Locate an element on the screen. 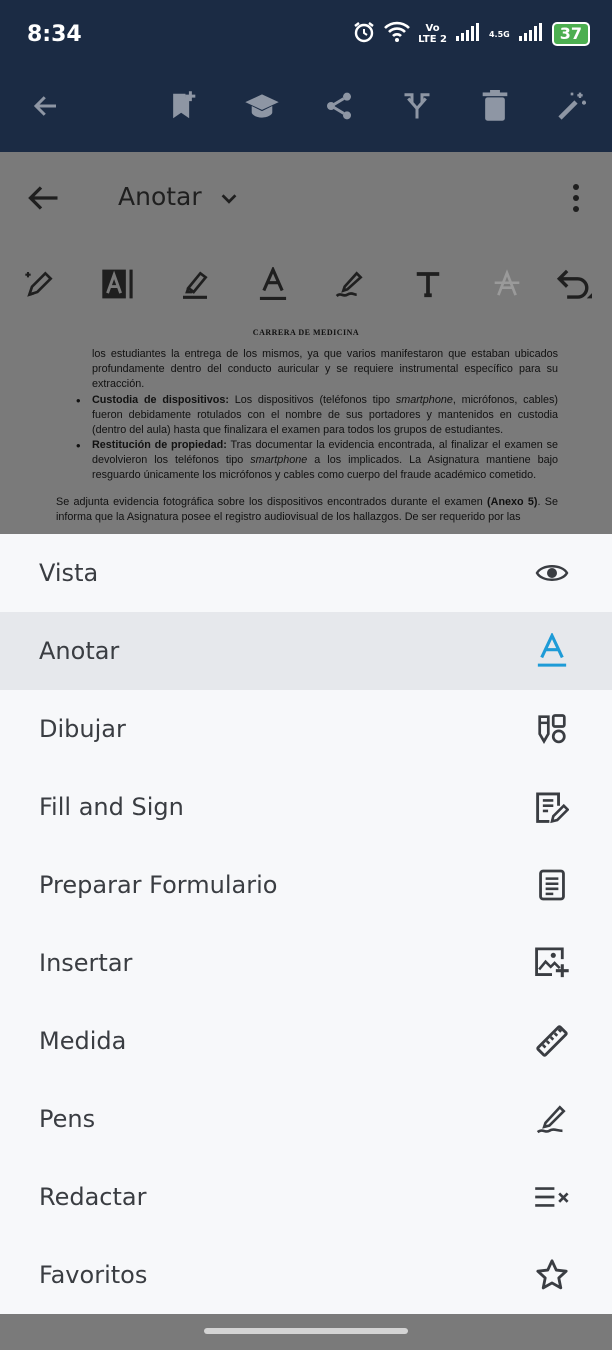 This screenshot has width=612, height=1350. top-bar: 8:34 Vo LTE 2 4.5G 37 is located at coordinates (306, 76).